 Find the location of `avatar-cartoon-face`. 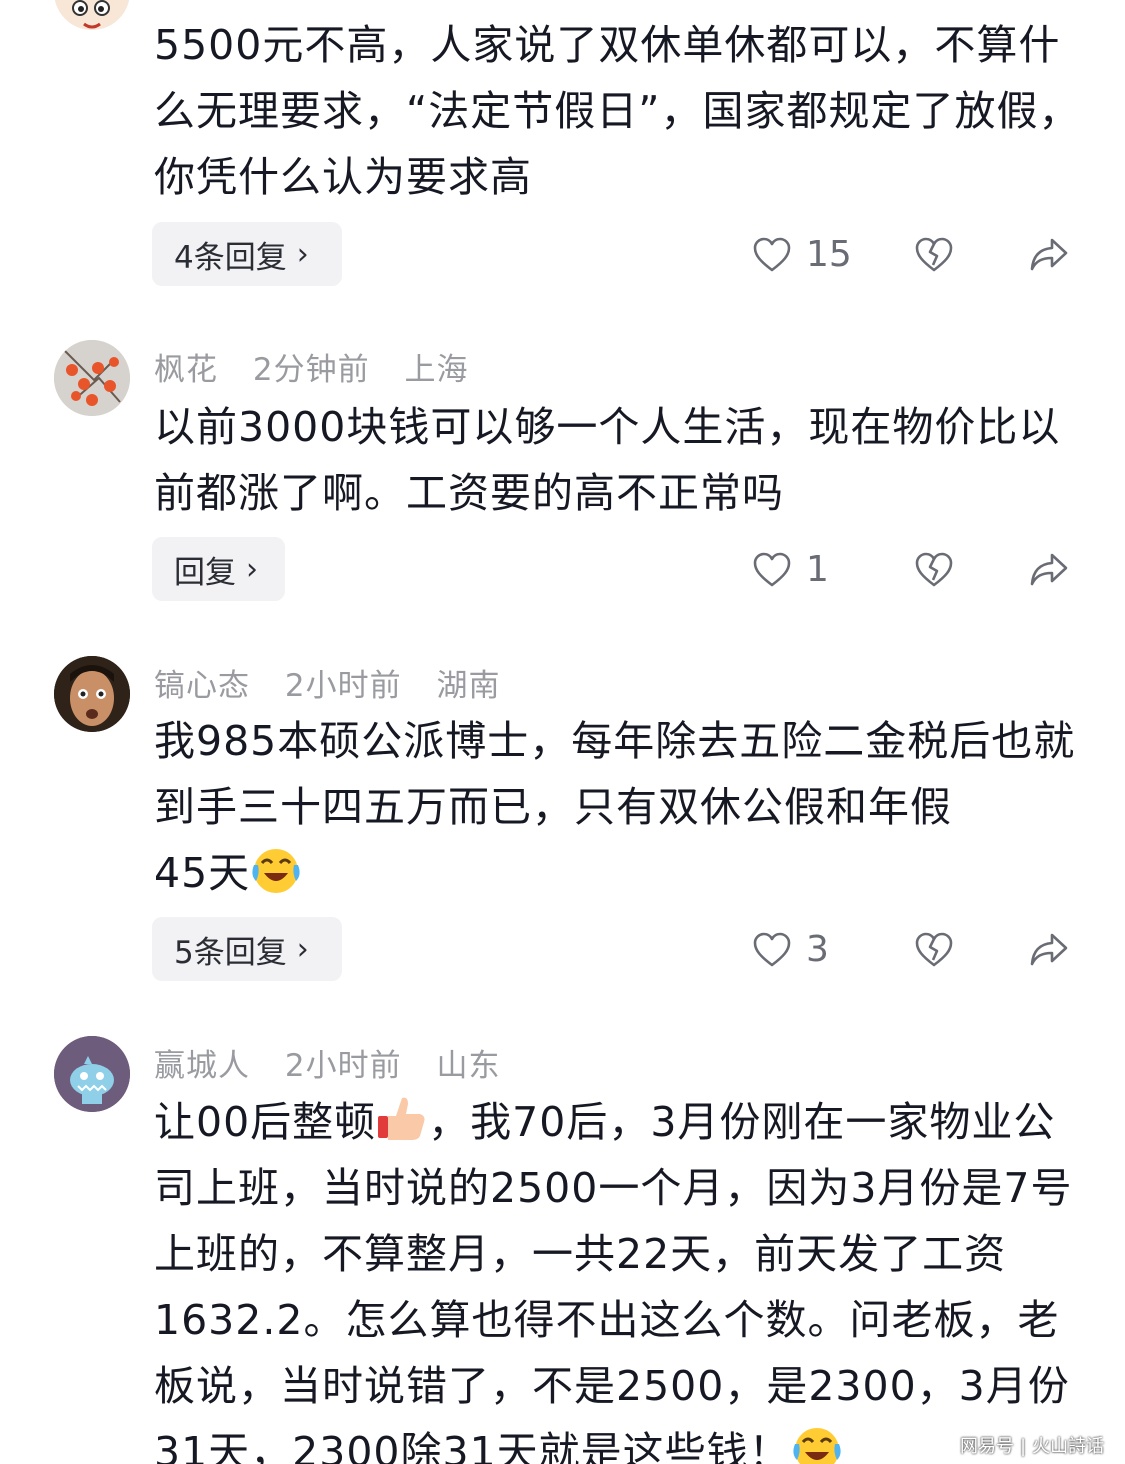

avatar-cartoon-face is located at coordinates (92, 15).